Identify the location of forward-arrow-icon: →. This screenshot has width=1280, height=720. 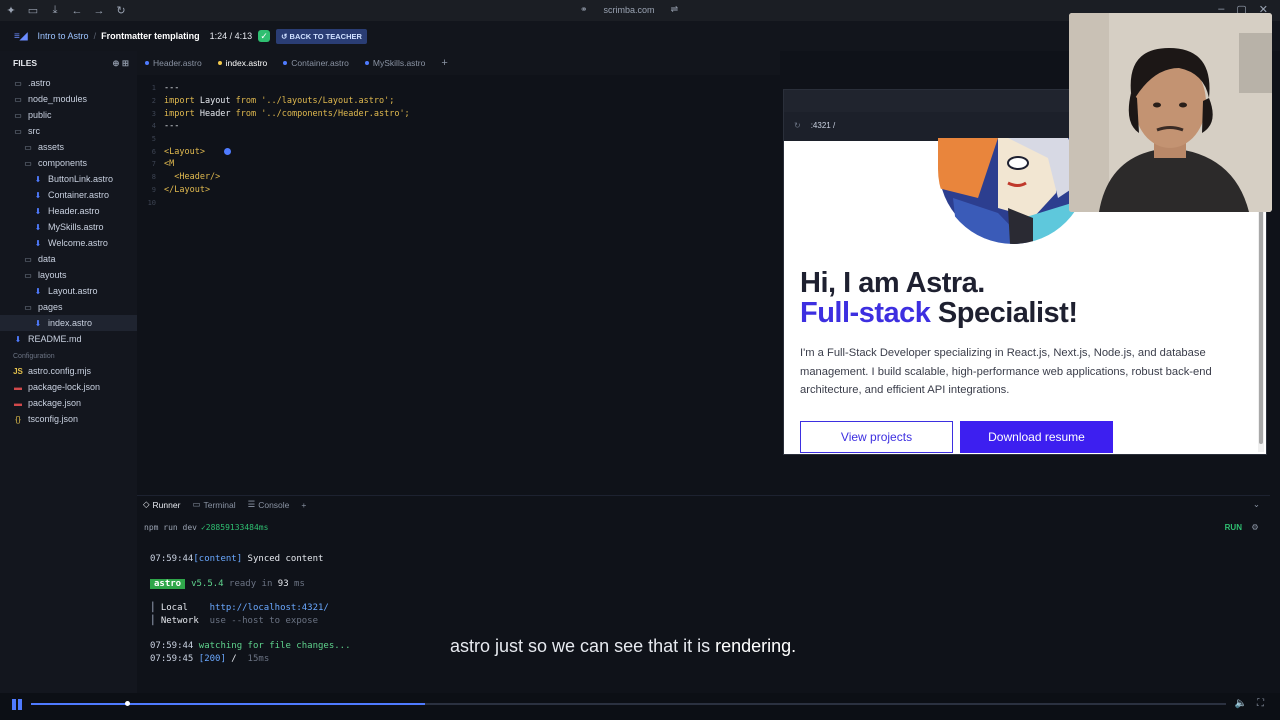
(99, 11).